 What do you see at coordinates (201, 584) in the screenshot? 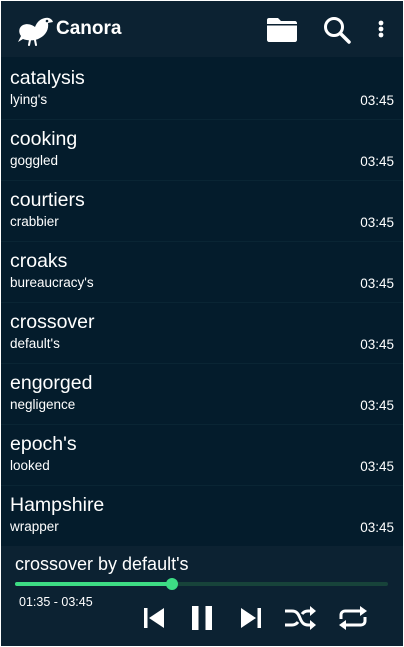
I see `seek-bar` at bounding box center [201, 584].